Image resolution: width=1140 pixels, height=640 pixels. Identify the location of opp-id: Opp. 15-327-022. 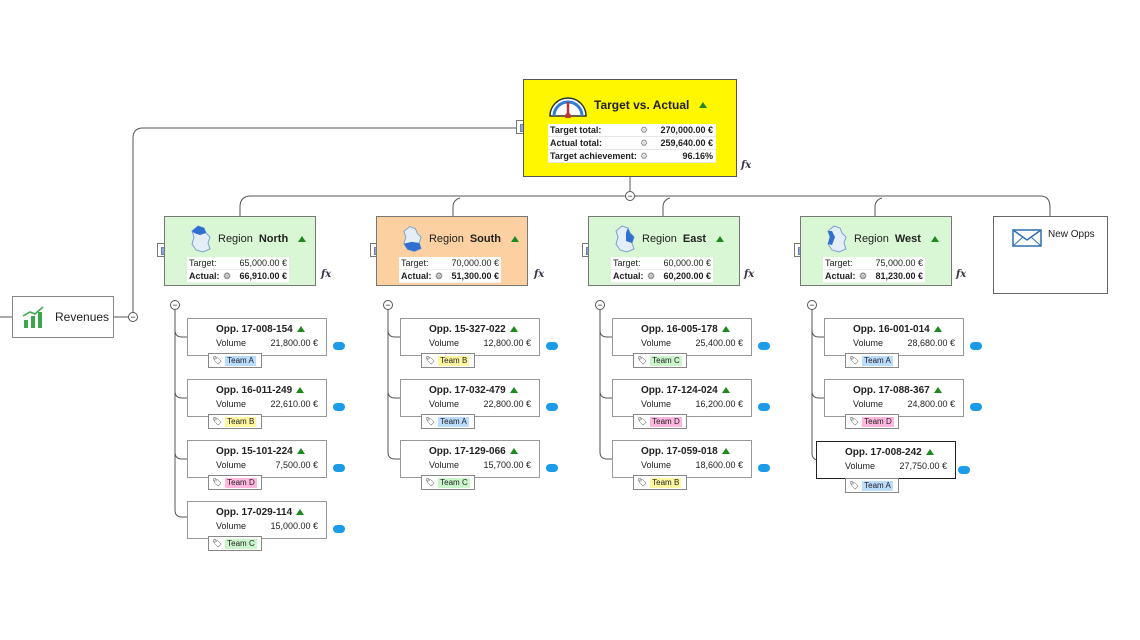
(467, 329).